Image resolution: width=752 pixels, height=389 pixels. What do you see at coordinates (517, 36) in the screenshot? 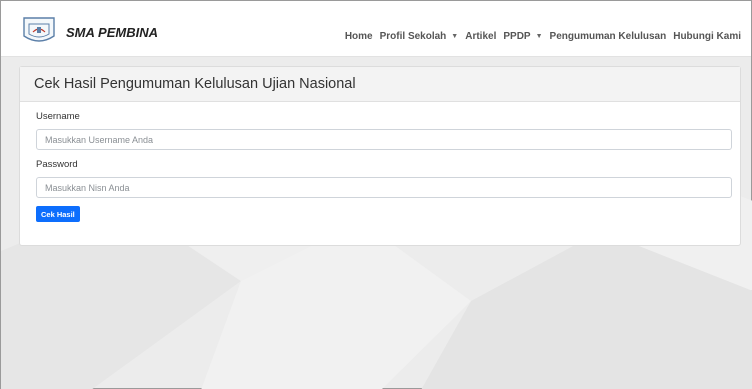
I see `nav-ppdp-label: PPDP` at bounding box center [517, 36].